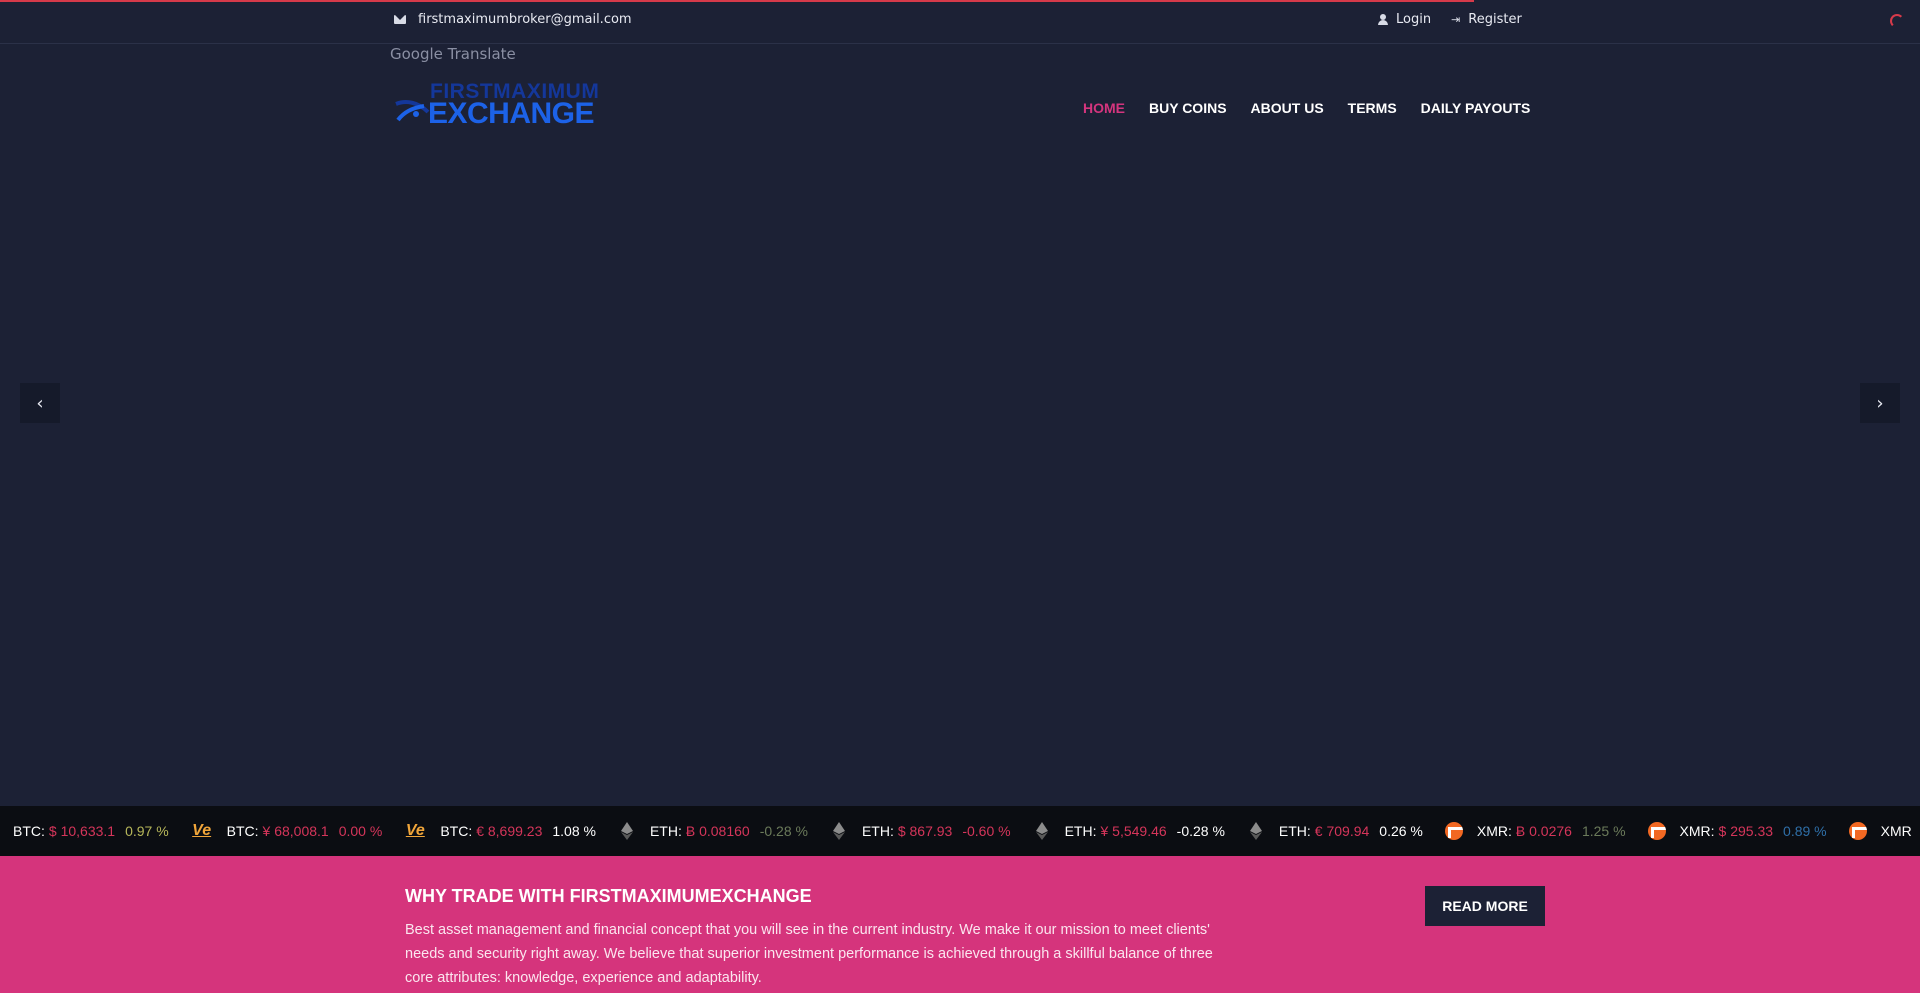  I want to click on ticker-price: $ 867.93, so click(925, 831).